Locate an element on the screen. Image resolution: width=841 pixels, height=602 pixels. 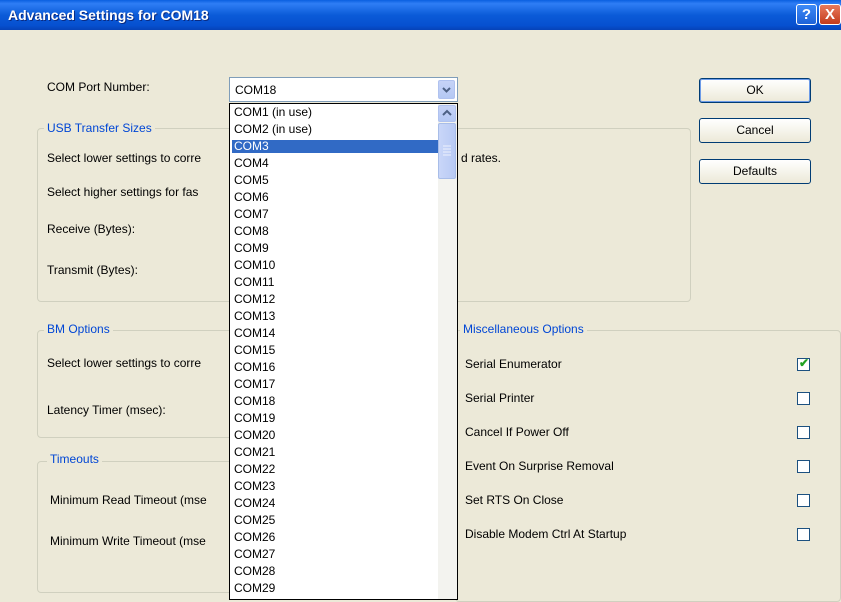
com-port-label: COM Port Number: is located at coordinates (98, 87).